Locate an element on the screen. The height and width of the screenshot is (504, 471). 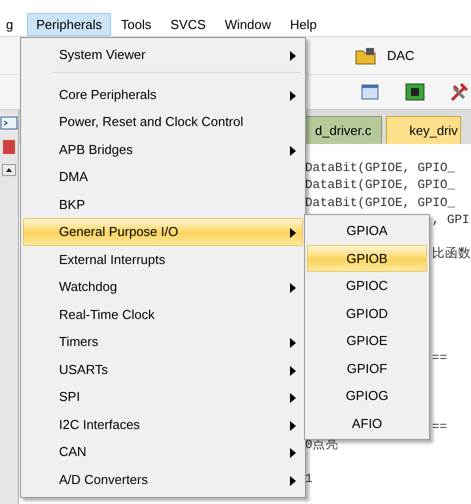
menu-item: USARTs is located at coordinates (163, 369).